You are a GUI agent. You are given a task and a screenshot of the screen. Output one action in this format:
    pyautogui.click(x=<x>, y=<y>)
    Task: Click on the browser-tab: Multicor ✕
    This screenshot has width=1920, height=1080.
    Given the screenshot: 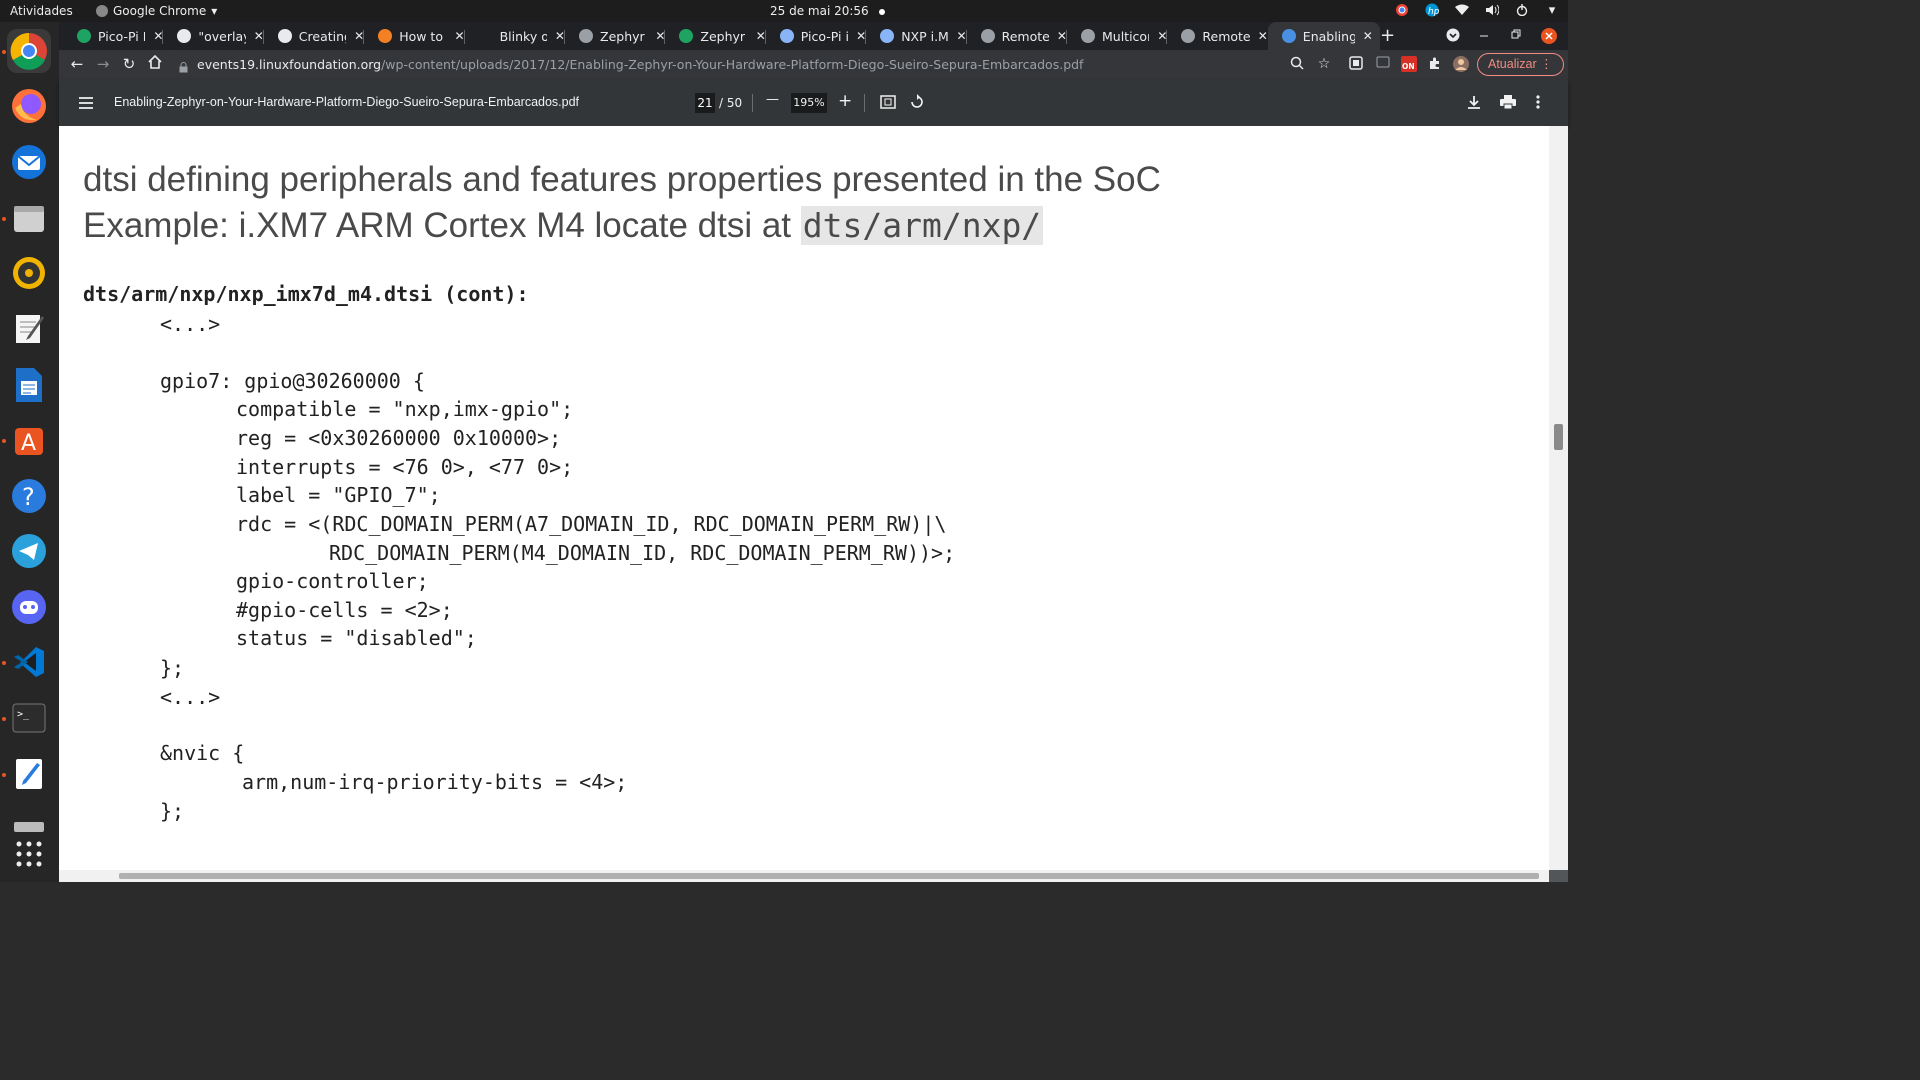 What is the action you would take?
    pyautogui.click(x=1117, y=36)
    